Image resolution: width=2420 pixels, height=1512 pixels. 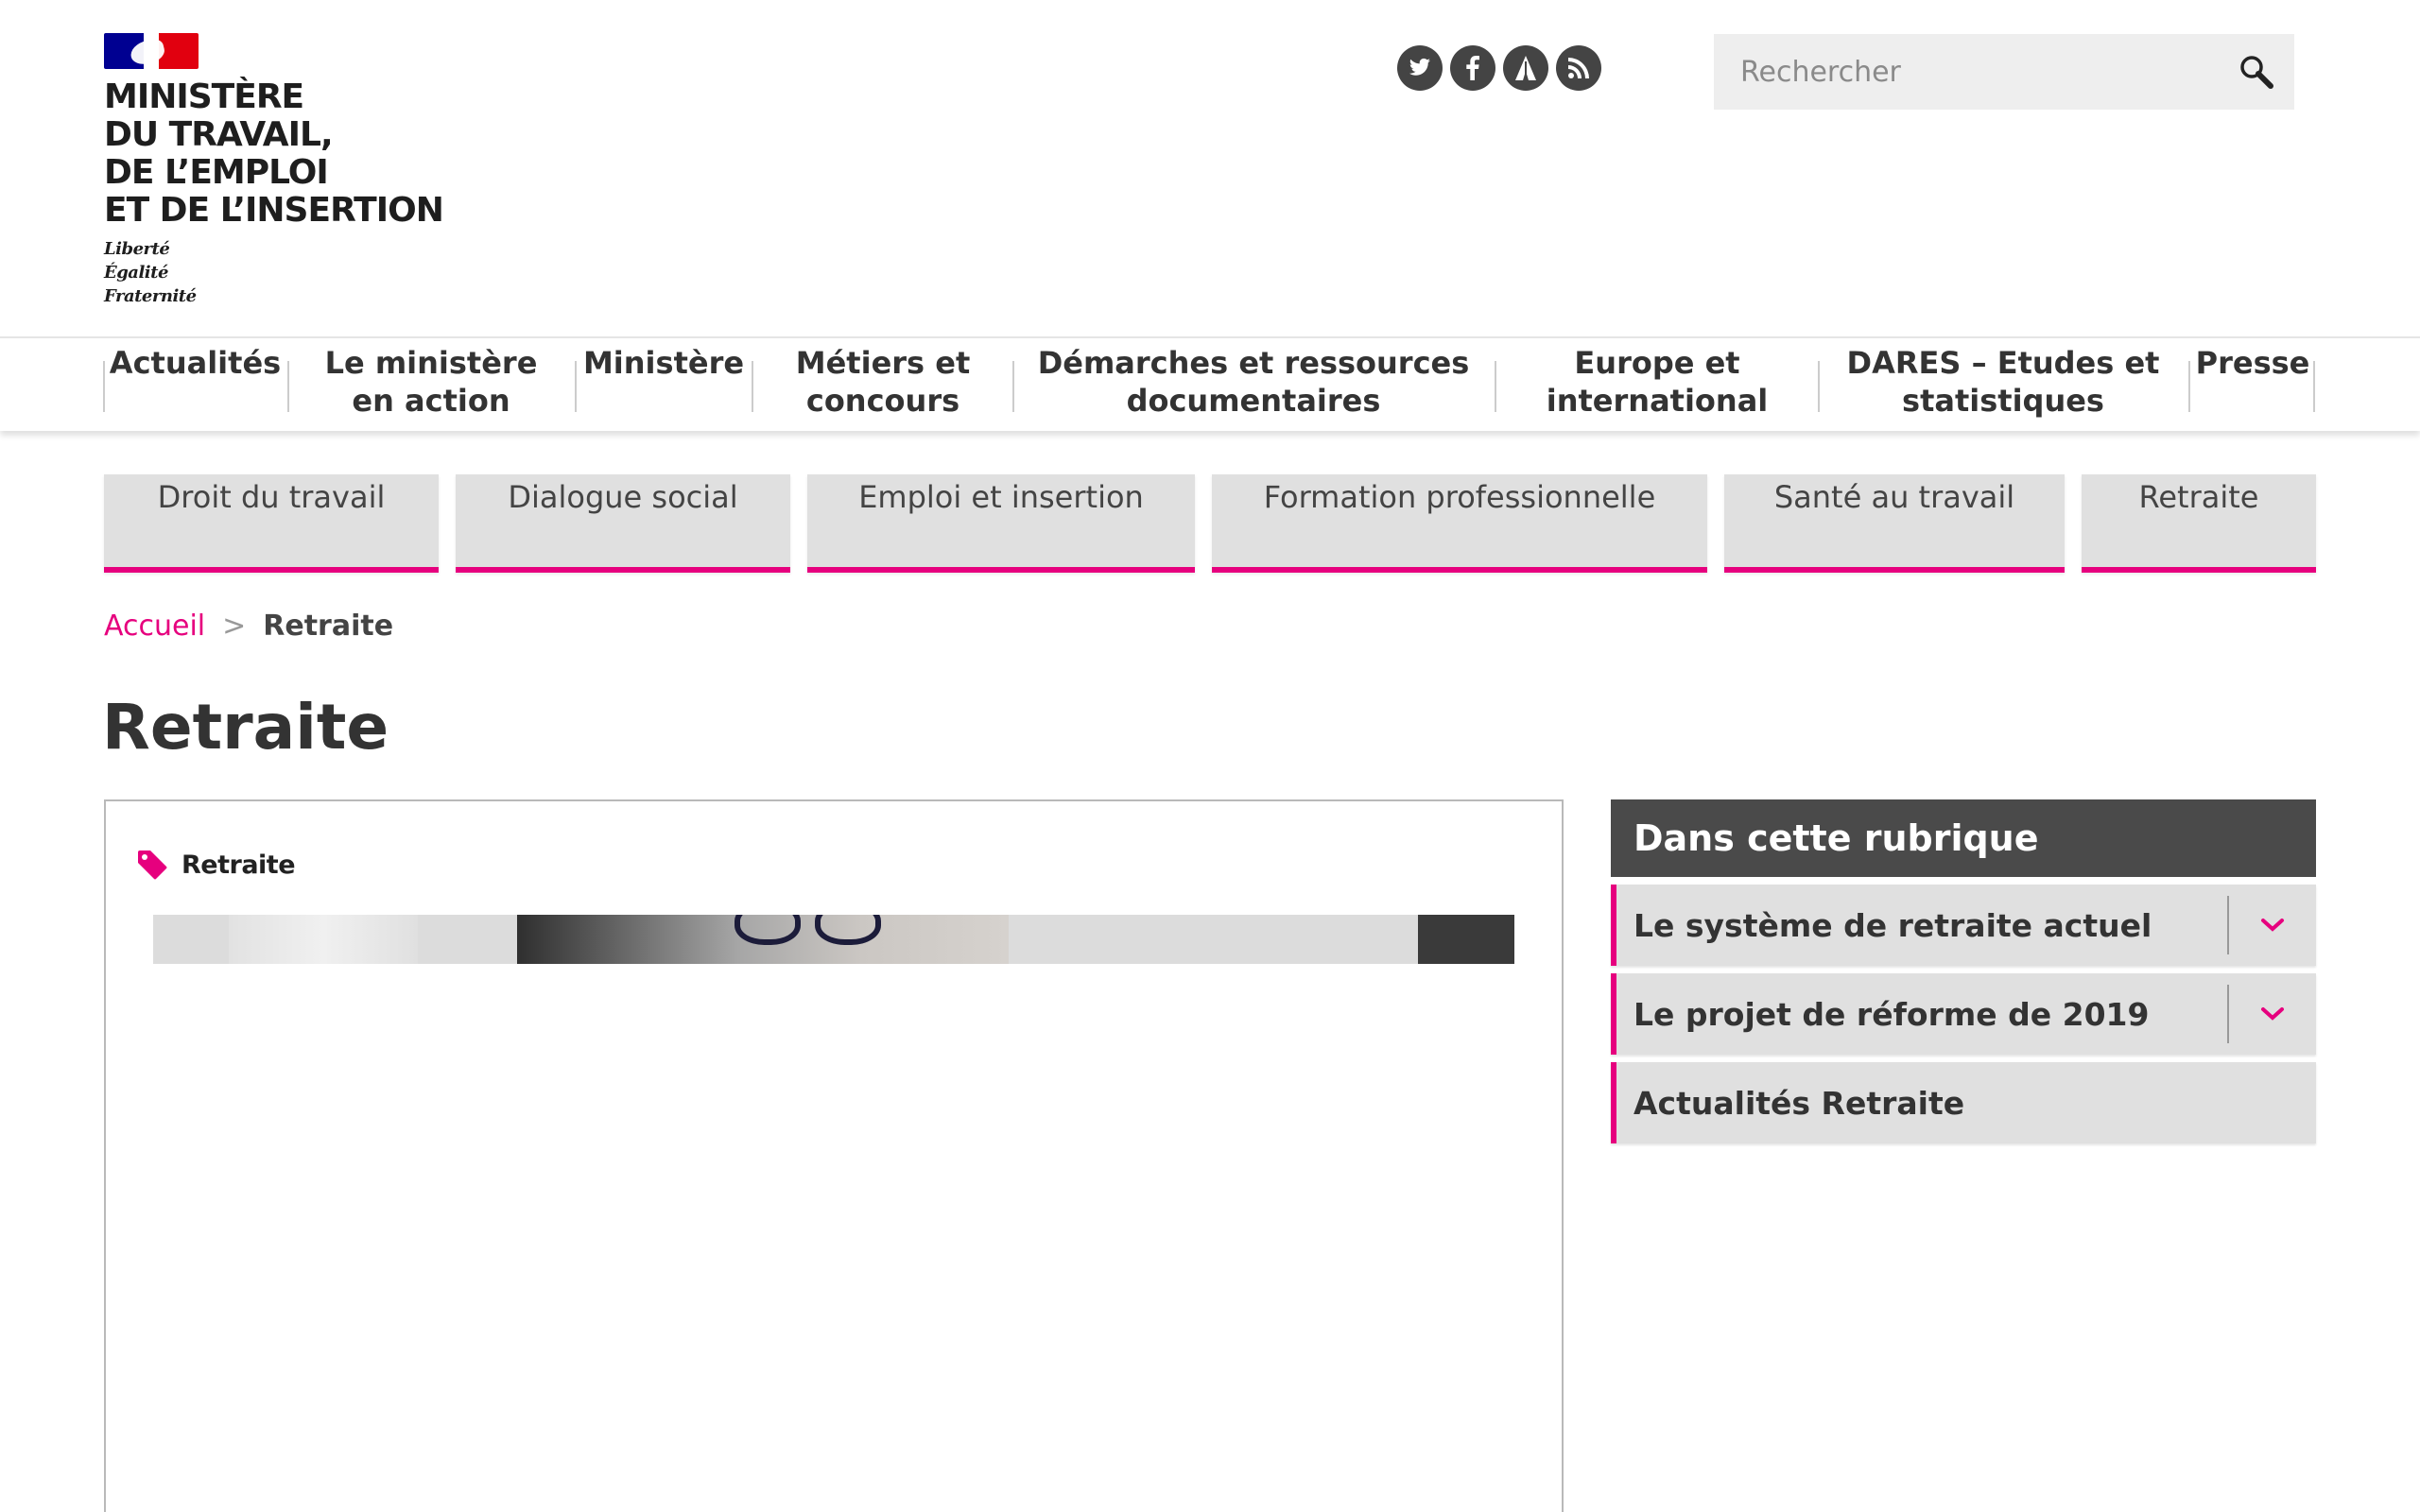 What do you see at coordinates (1499, 68) in the screenshot?
I see `social-links` at bounding box center [1499, 68].